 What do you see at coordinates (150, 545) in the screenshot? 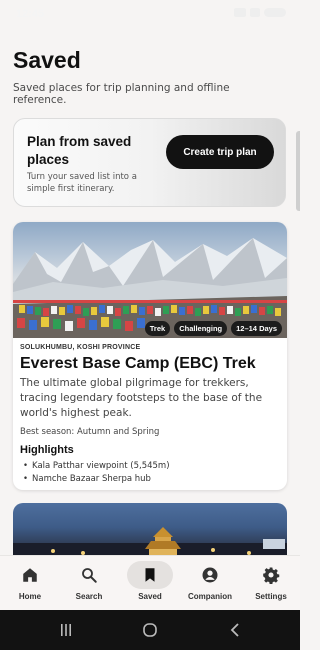
I see `temple-illustration` at bounding box center [150, 545].